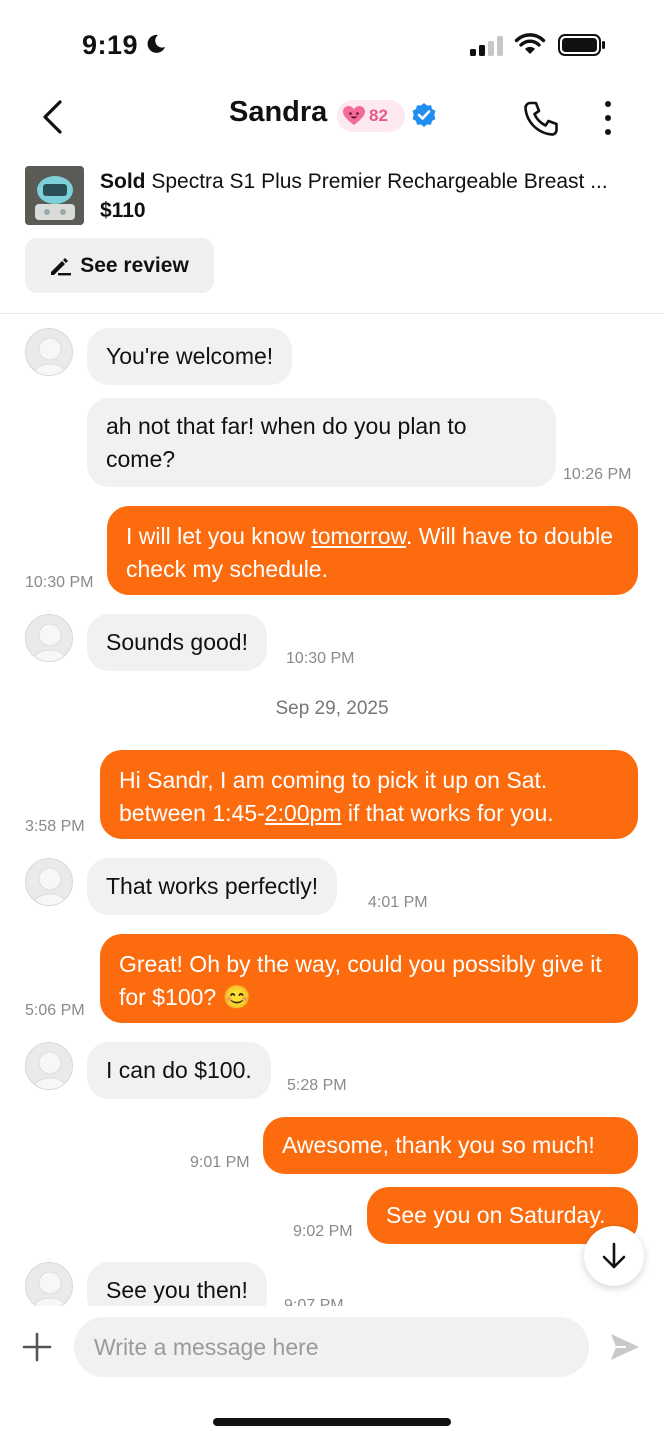 This screenshot has height=1440, width=664. I want to click on arrow-down-icon, so click(614, 1255).